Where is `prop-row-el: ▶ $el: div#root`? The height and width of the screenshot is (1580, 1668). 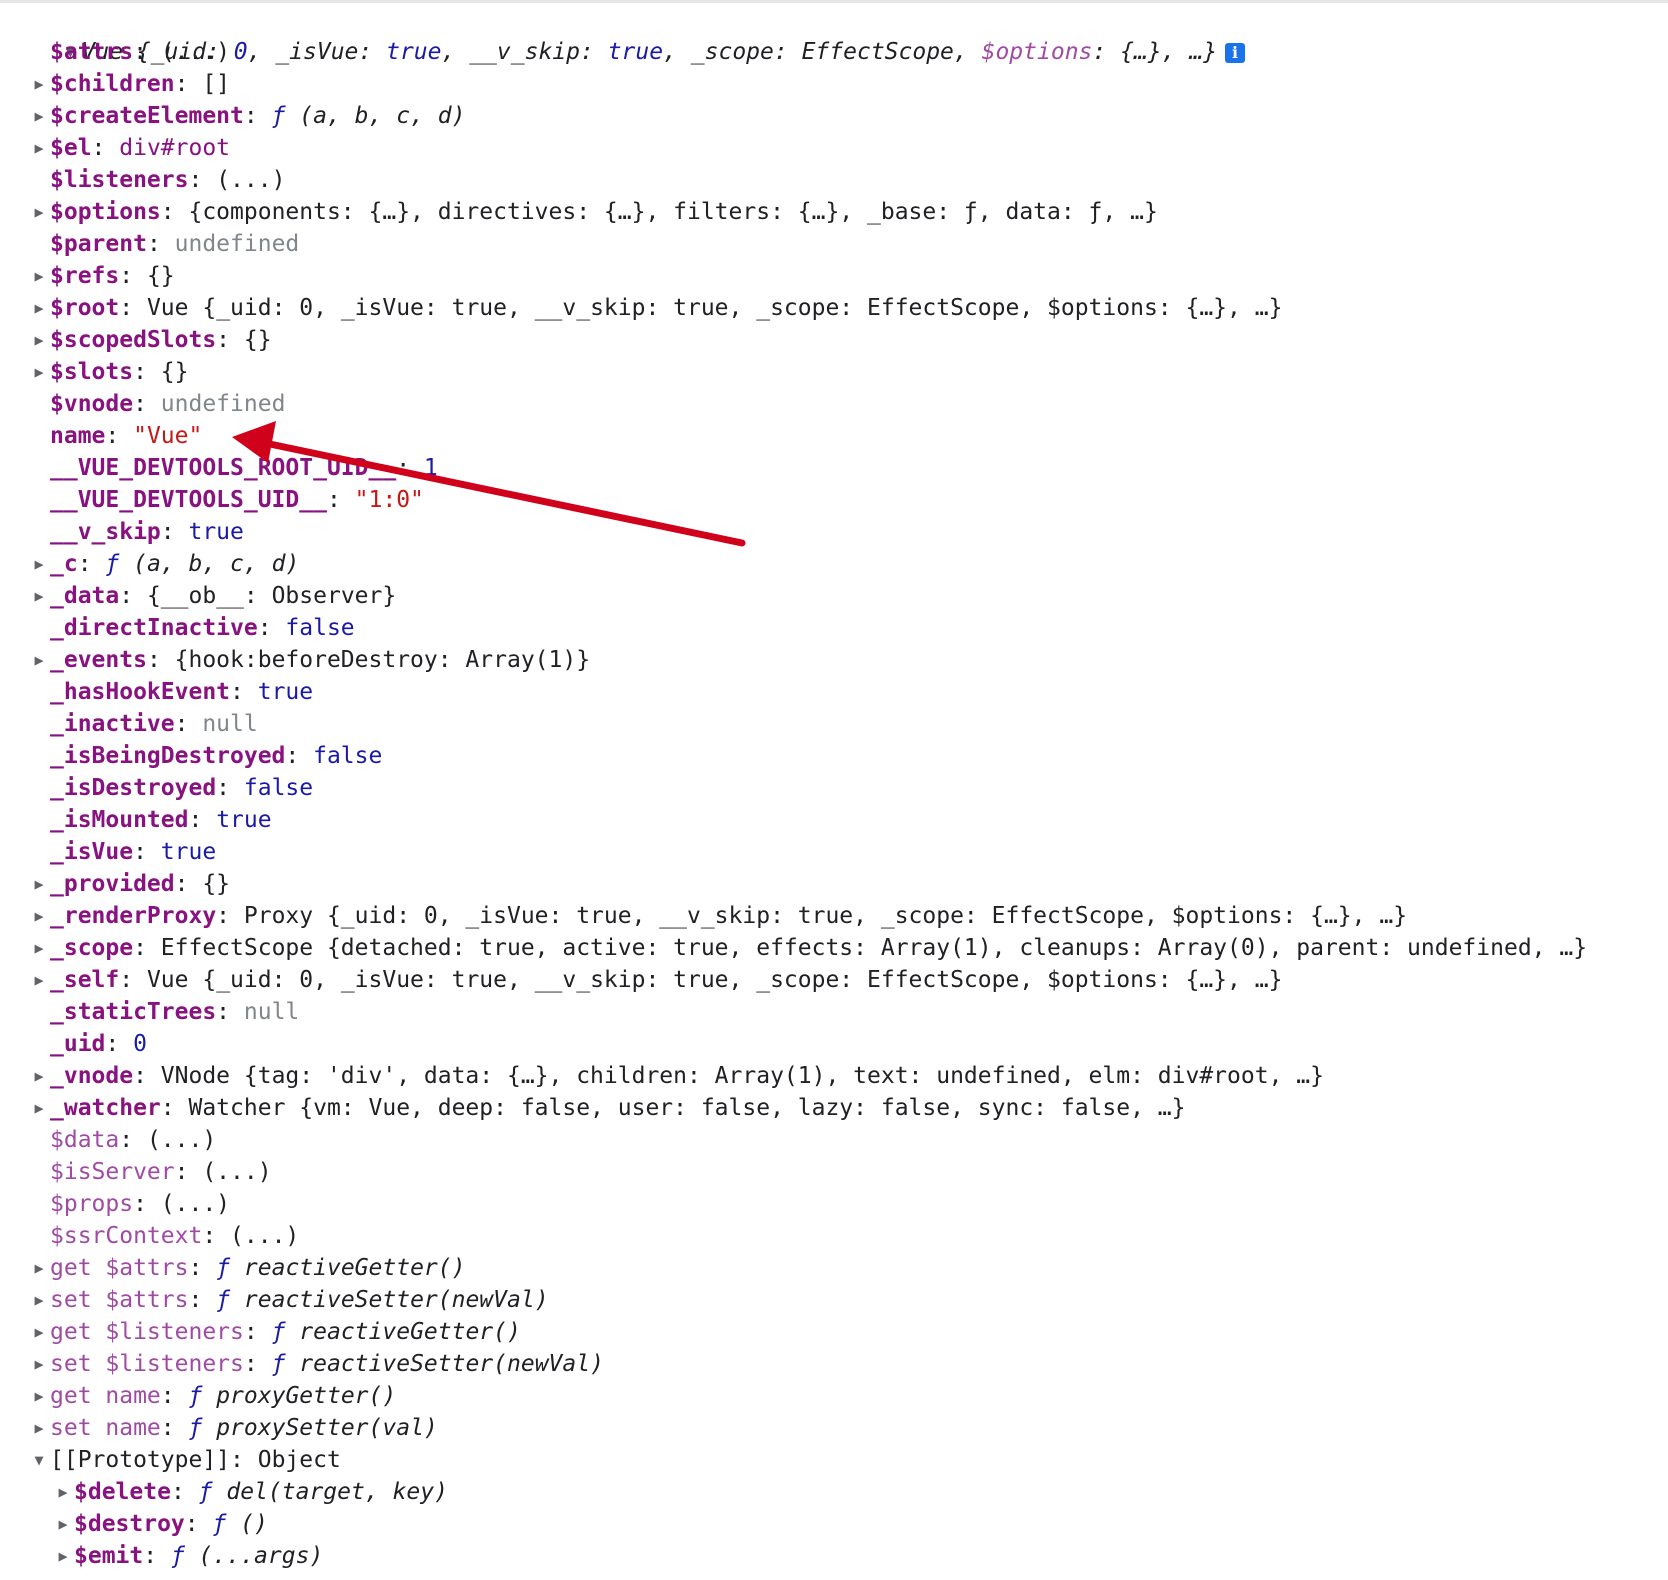 prop-row-el: ▶ $el: div#root is located at coordinates (834, 148).